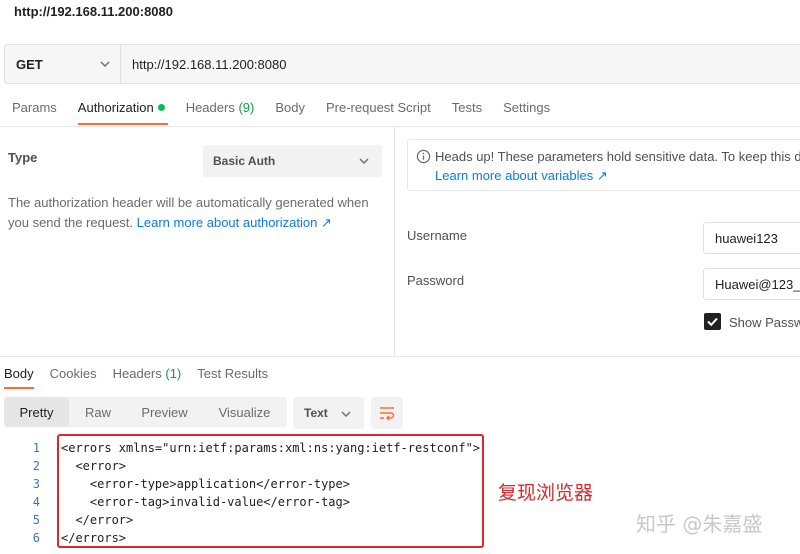  I want to click on mode-visualize: Visualize, so click(244, 412).